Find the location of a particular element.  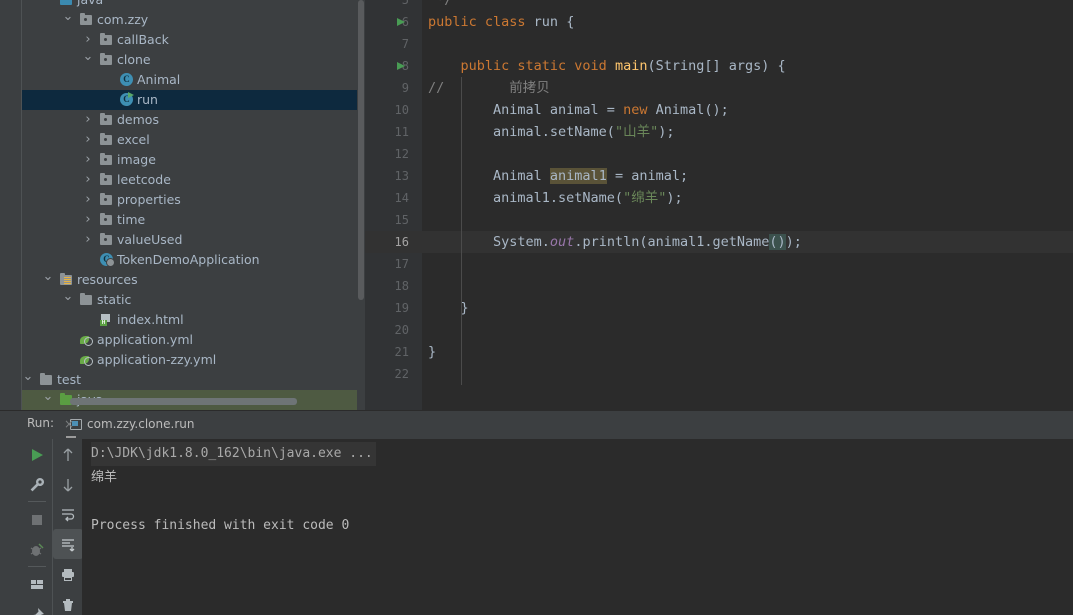

code-token: Animal animal = is located at coordinates (526, 110).